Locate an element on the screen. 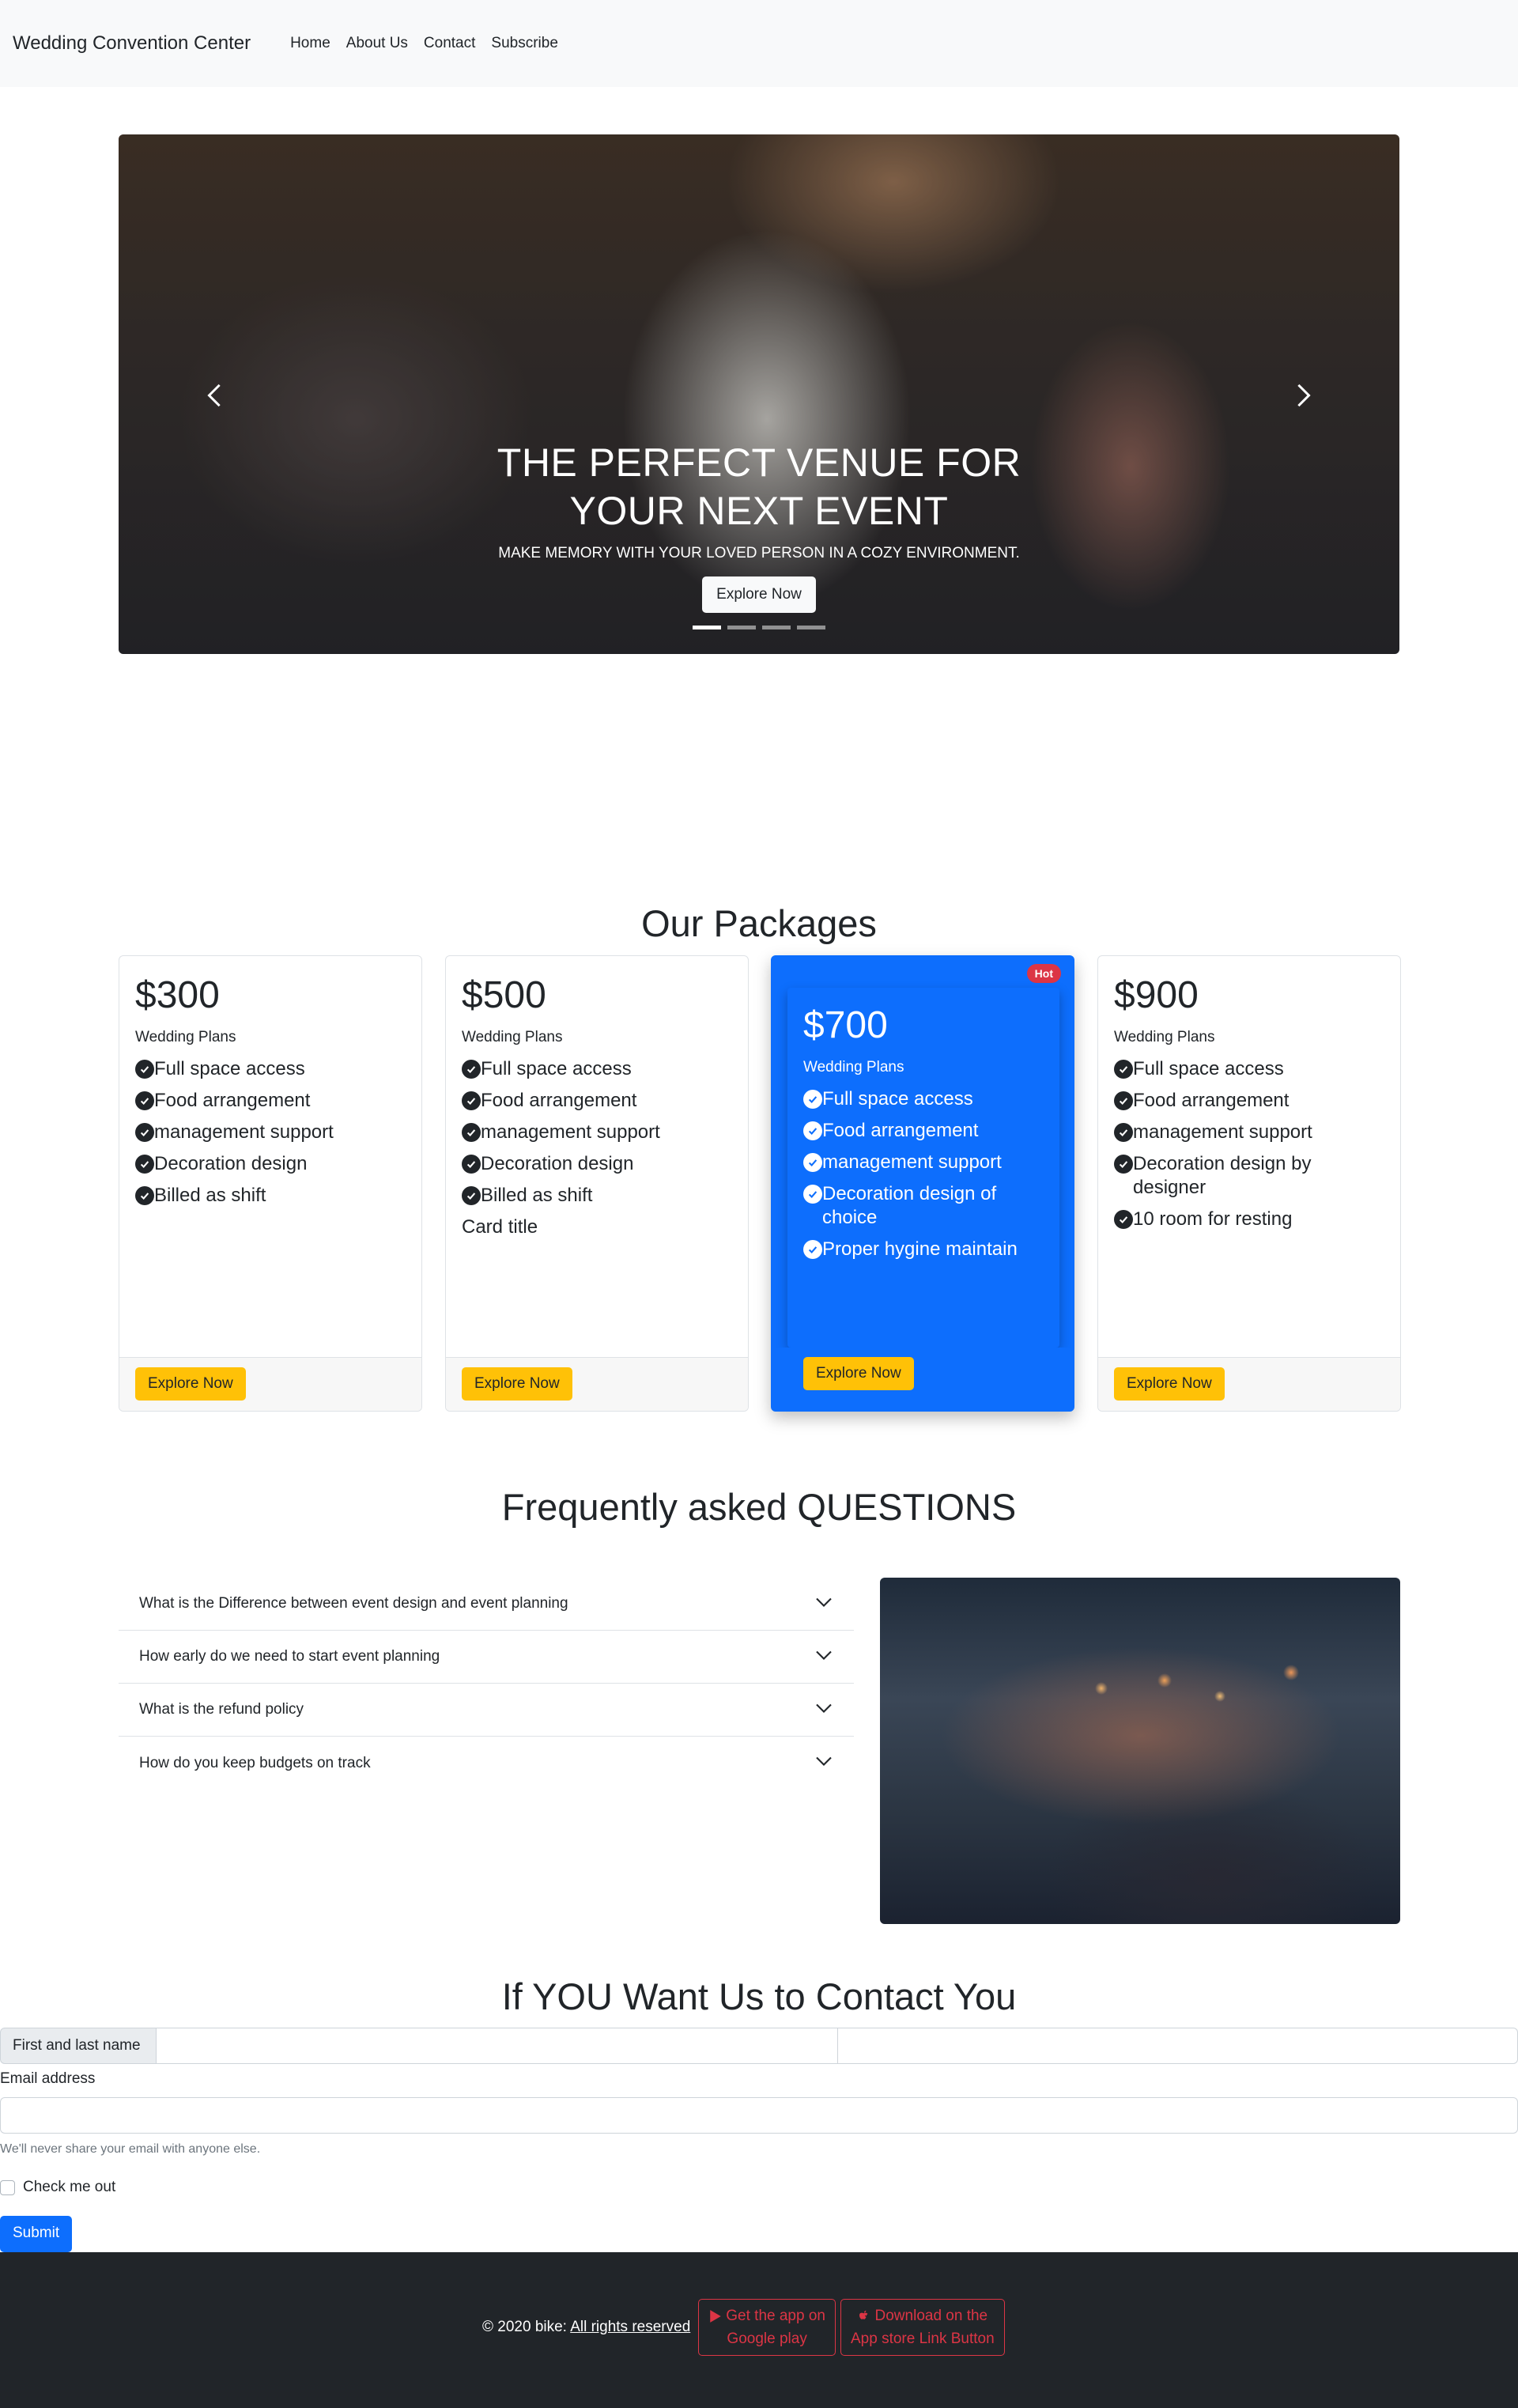 The height and width of the screenshot is (2408, 1518). nav-link-subscribe: Subscribe is located at coordinates (524, 43).